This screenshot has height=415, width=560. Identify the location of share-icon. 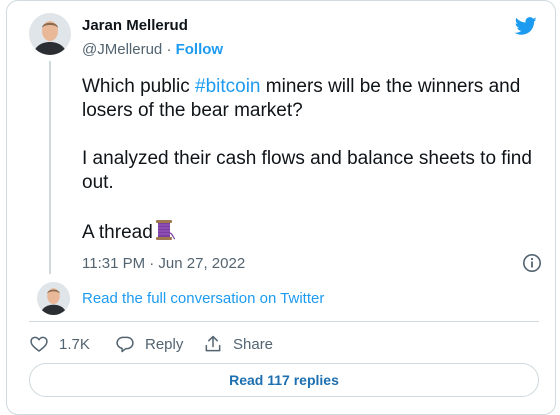
(213, 343).